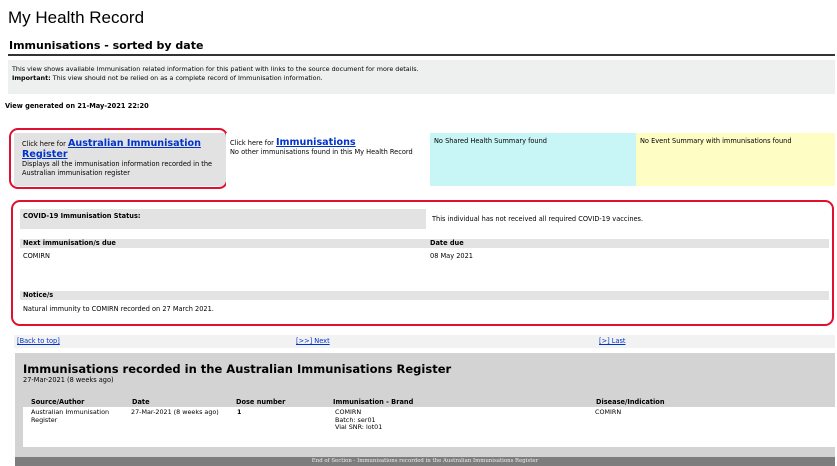  Describe the element at coordinates (359, 420) in the screenshot. I see `row-brand: COMIRN Batch: ser01 Vial SNR: lot01` at that location.